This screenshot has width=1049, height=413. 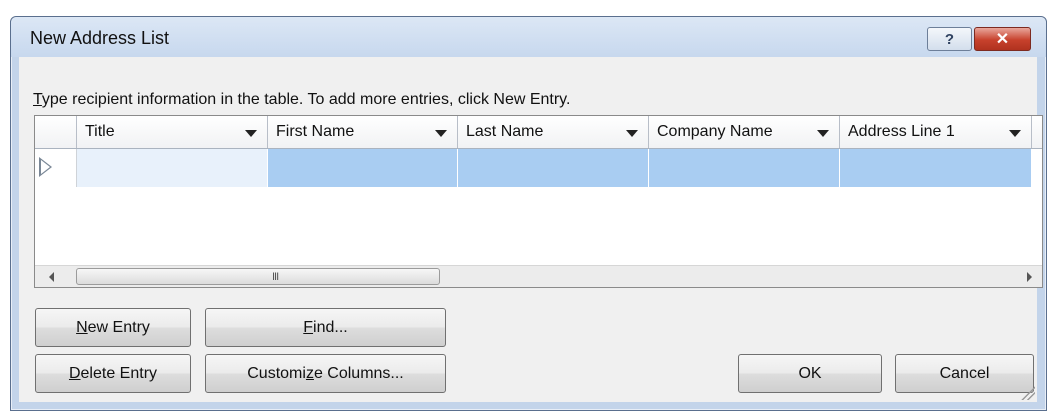 I want to click on delete-entry-button: Delete Entry, so click(x=113, y=373).